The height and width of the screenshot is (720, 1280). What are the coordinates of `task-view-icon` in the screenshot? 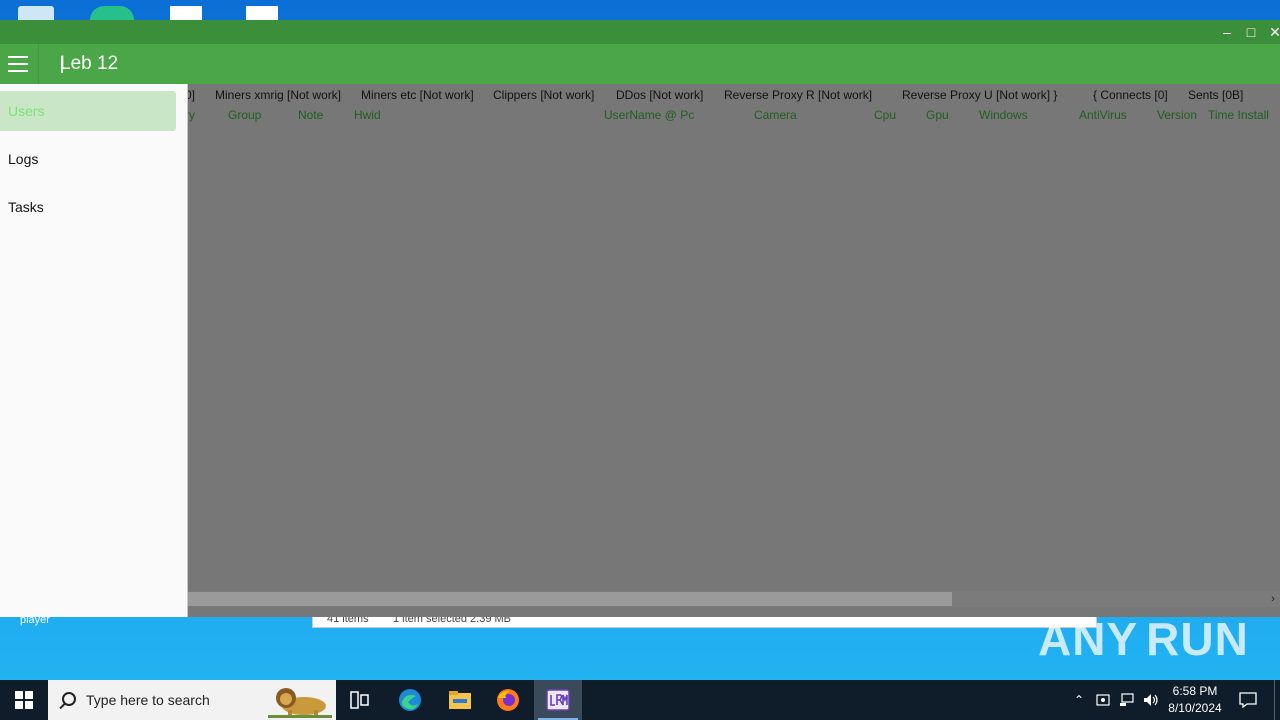 It's located at (359, 700).